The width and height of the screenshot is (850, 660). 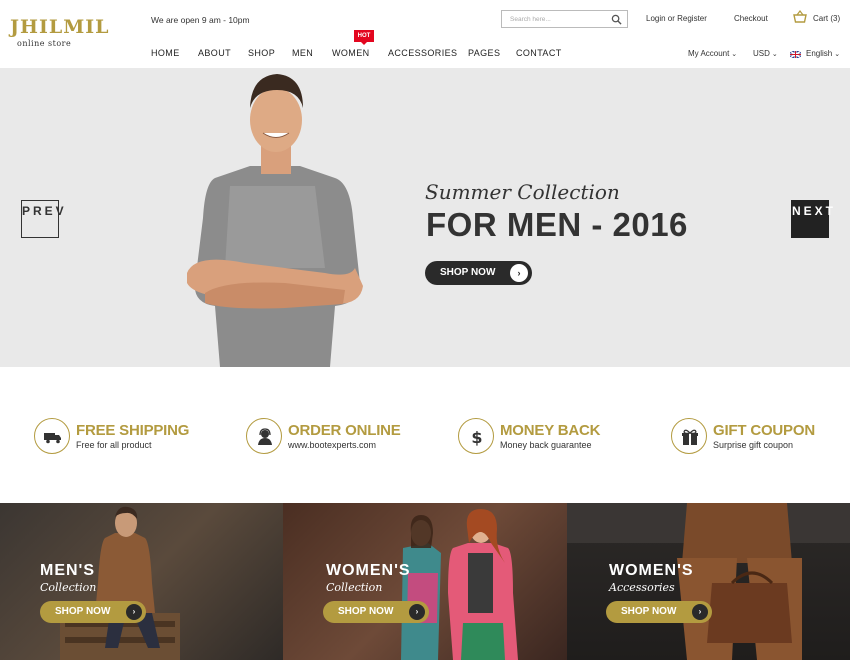 What do you see at coordinates (819, 53) in the screenshot?
I see `language-label: English` at bounding box center [819, 53].